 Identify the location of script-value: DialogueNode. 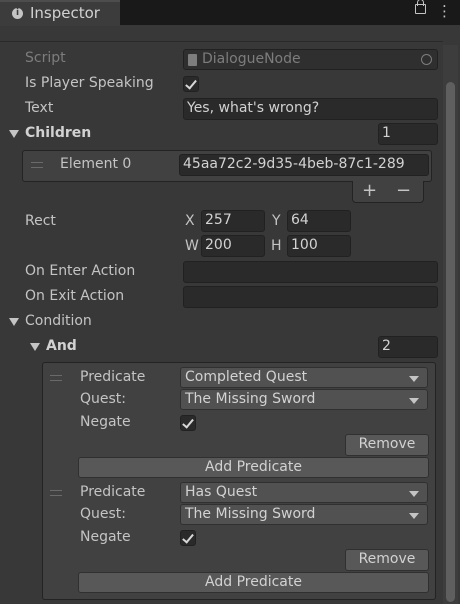
(251, 59).